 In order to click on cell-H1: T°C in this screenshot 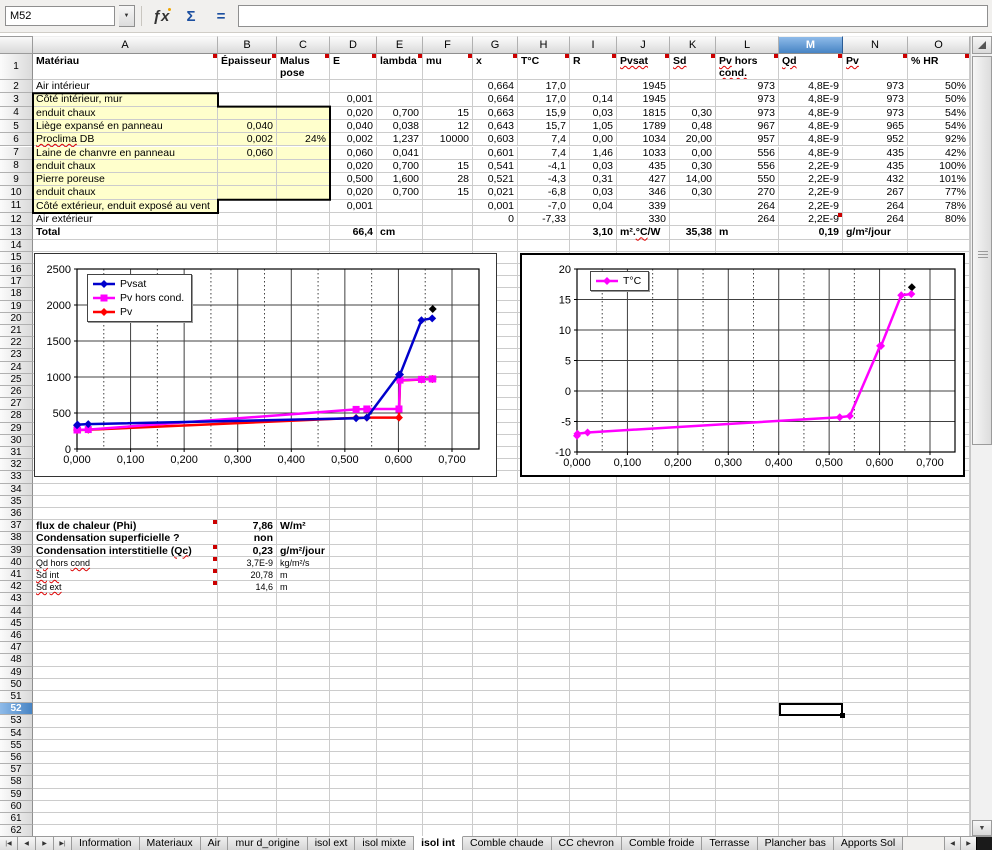, I will do `click(544, 67)`.